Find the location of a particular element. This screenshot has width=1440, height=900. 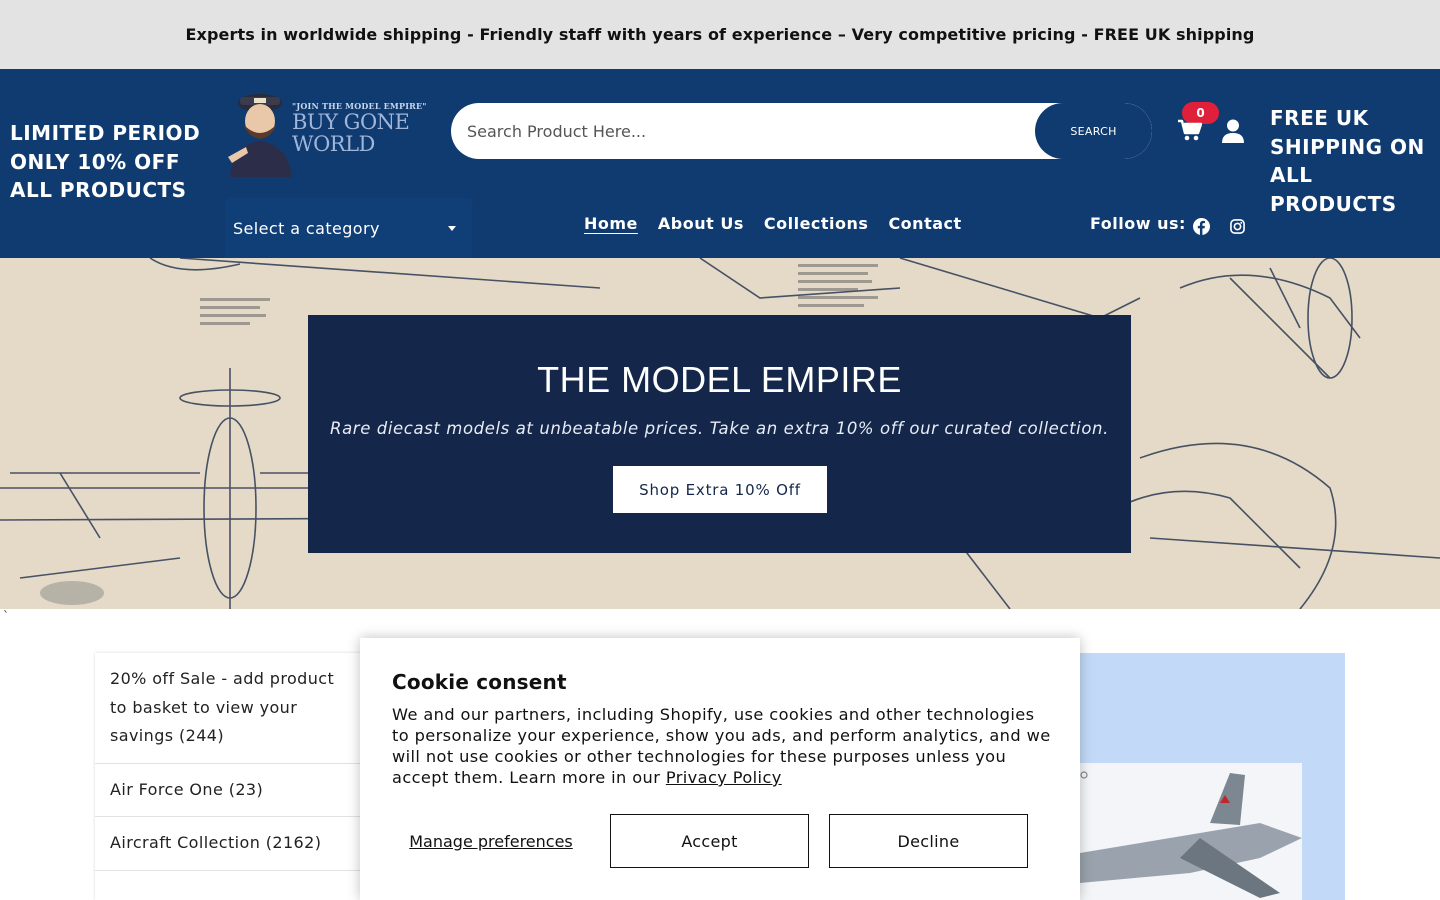

promo-left-text: LIMITED PERIOD ONLY 10% OFF ALL PRODUCTS is located at coordinates (105, 161).